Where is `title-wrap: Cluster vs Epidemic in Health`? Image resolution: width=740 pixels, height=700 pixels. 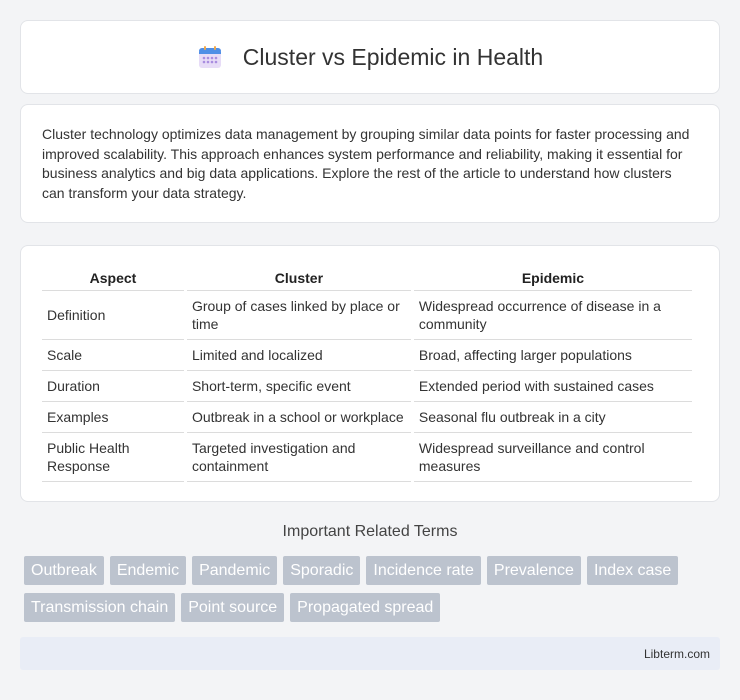 title-wrap: Cluster vs Epidemic in Health is located at coordinates (370, 57).